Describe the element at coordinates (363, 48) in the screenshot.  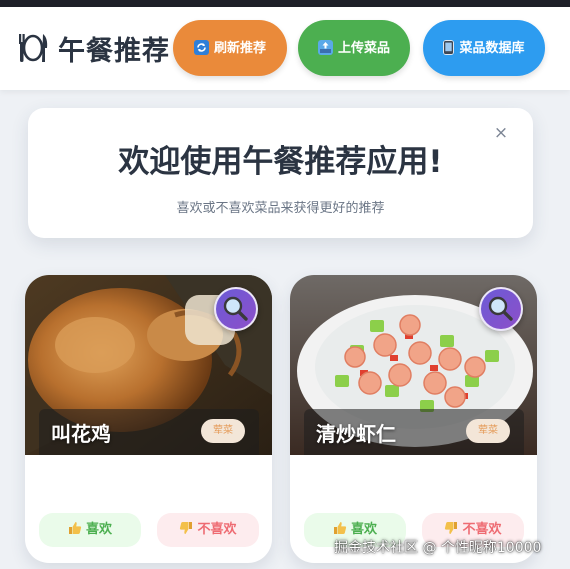
I see `upload-button-label: 上传菜品` at that location.